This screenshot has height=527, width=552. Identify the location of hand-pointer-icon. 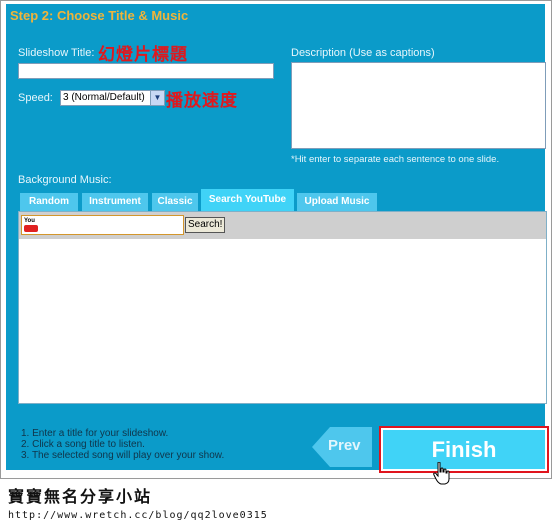
(441, 473).